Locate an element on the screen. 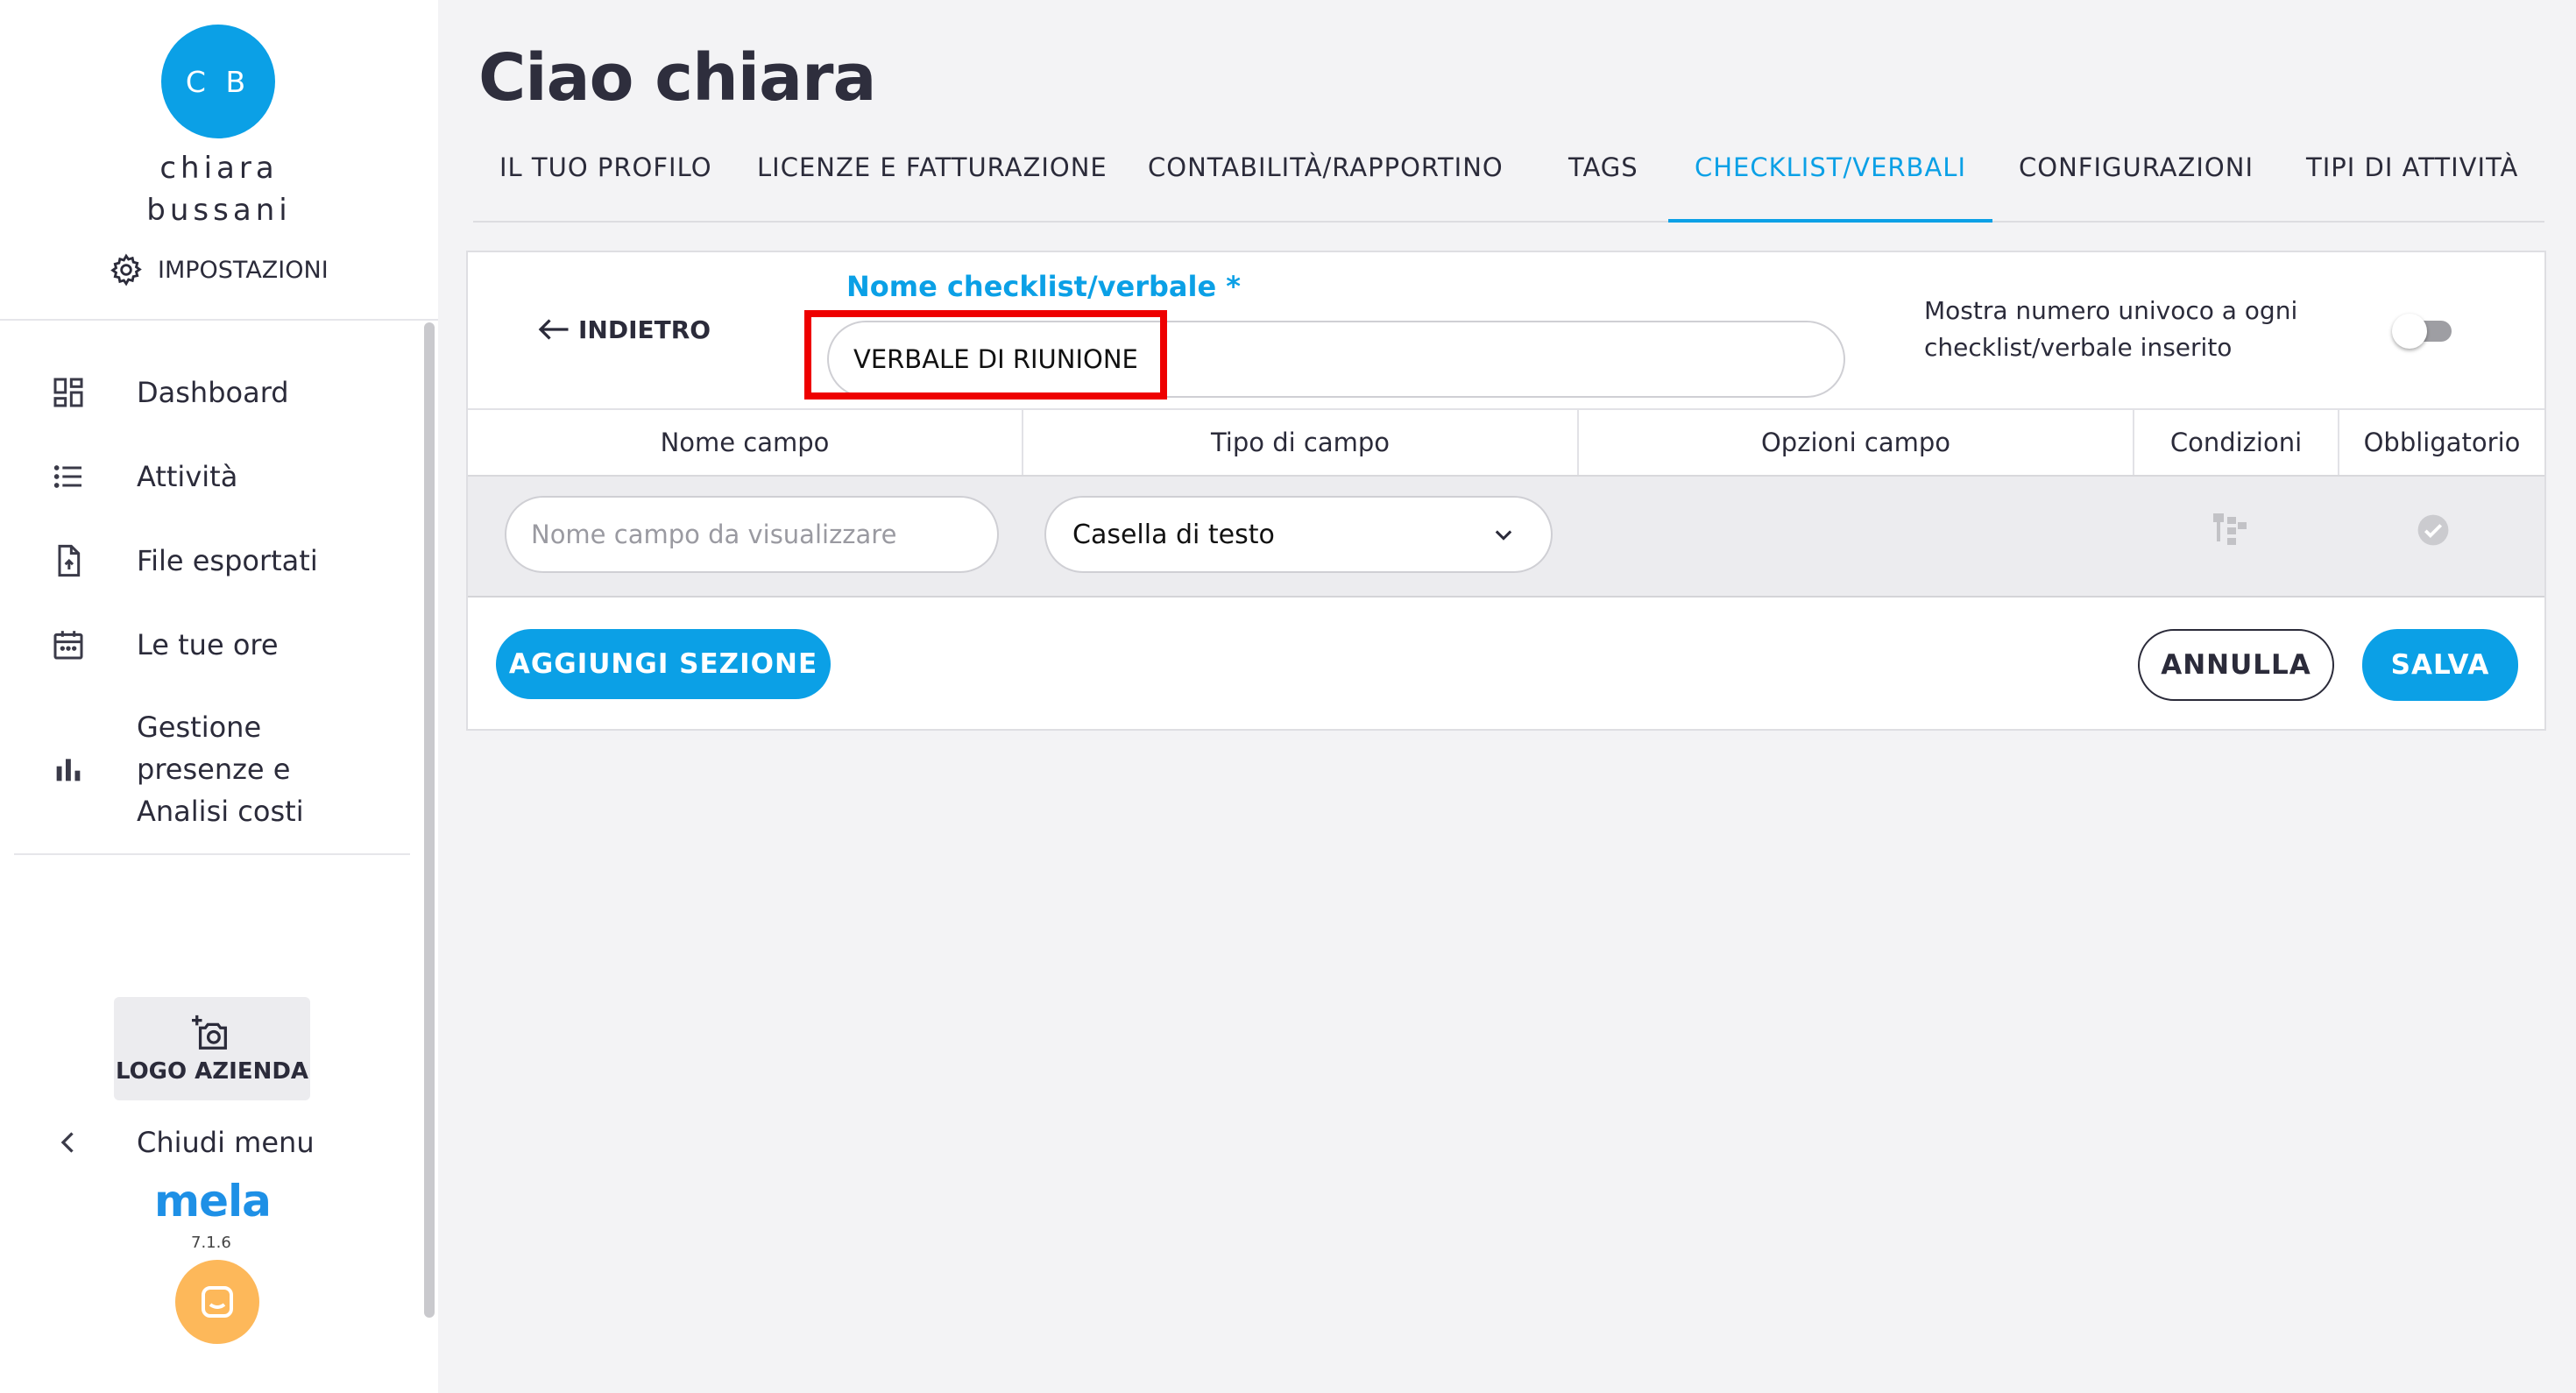 The width and height of the screenshot is (2576, 1393). sidebar-item-label: Gestione presenze e Analisi costi is located at coordinates (220, 770).